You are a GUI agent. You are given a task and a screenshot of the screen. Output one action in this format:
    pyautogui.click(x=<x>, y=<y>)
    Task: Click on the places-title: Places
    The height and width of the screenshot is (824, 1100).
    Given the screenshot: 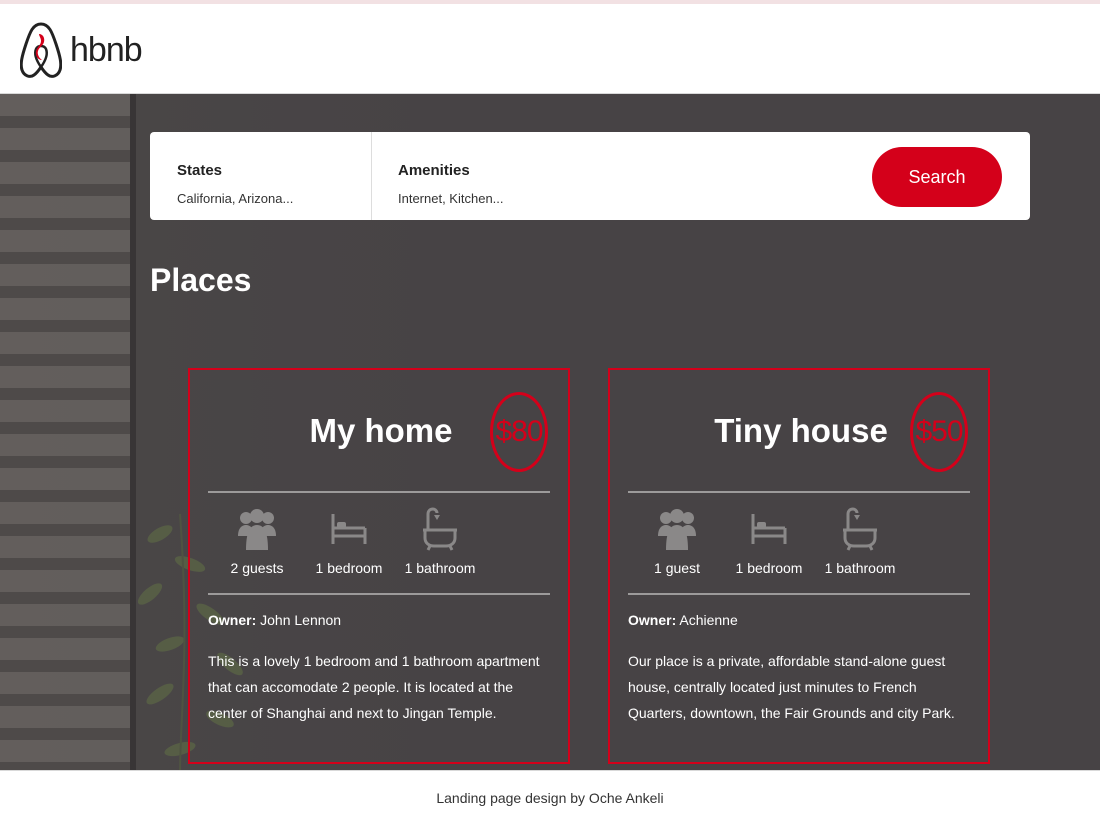 What is the action you would take?
    pyautogui.click(x=201, y=280)
    